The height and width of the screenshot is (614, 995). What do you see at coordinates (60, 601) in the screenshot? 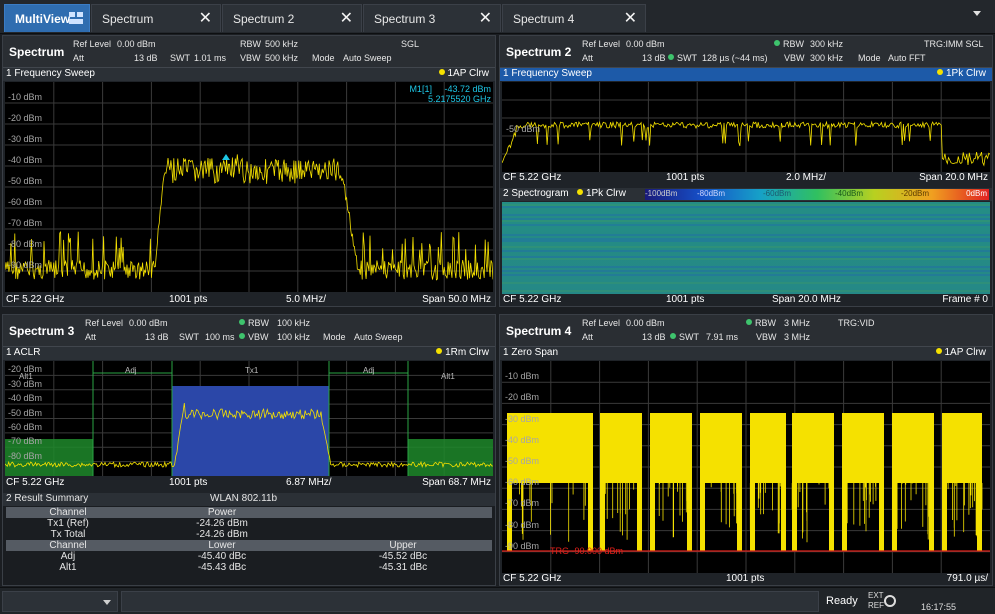
I see `input-dropdown` at bounding box center [60, 601].